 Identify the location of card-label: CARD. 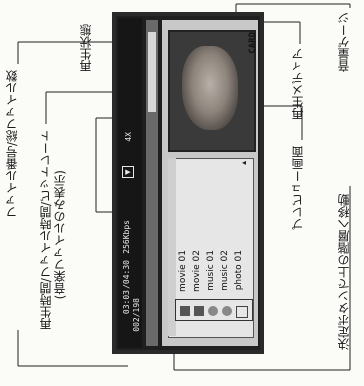
(253, 43).